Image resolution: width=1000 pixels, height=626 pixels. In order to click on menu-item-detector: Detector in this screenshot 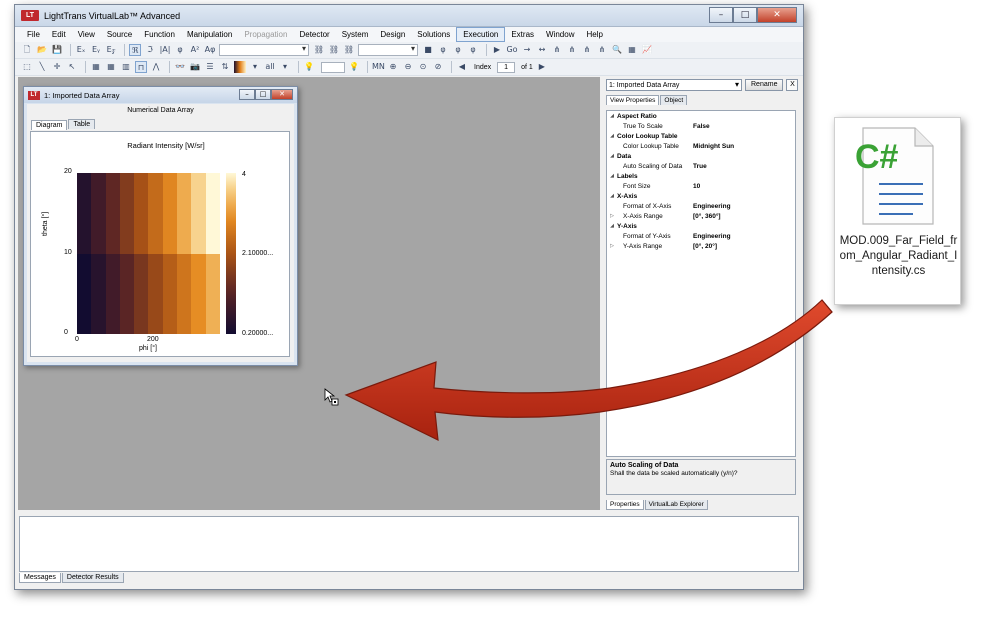, I will do `click(314, 34)`.